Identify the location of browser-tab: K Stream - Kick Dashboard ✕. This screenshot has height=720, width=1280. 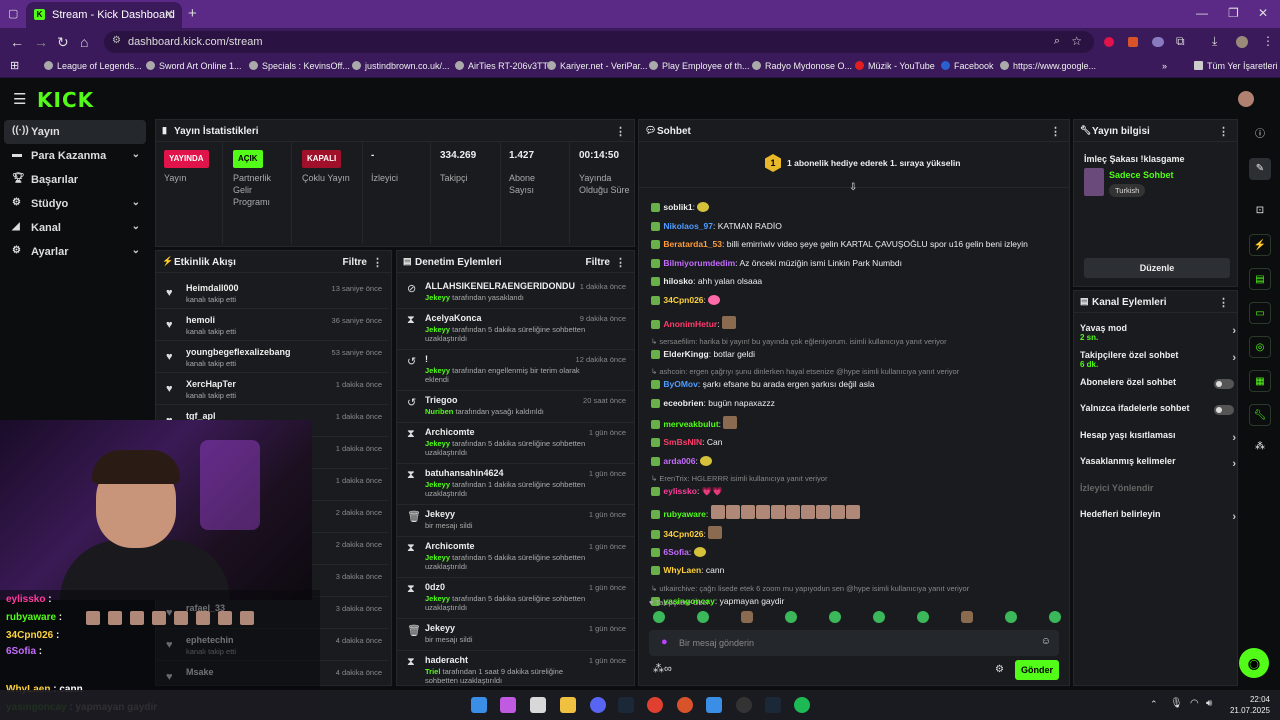
(104, 15).